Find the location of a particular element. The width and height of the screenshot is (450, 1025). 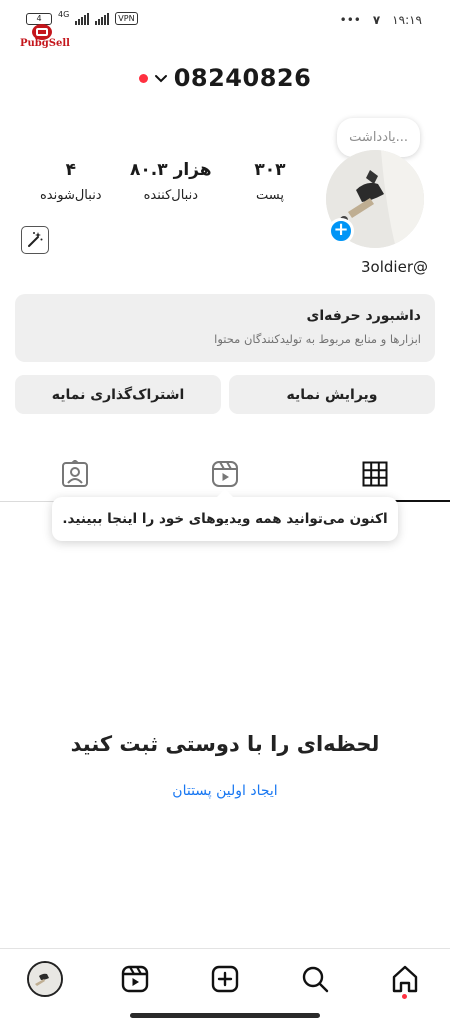

status-right: ••• ۷ ۱۹:۱۹ is located at coordinates (381, 20).